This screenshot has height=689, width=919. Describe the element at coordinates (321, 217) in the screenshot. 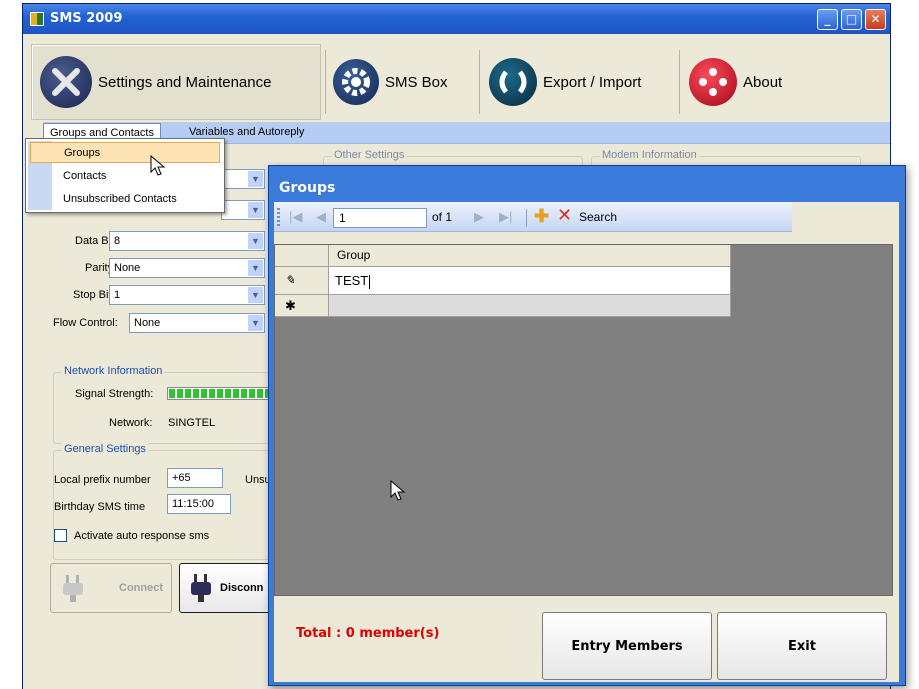

I see `move-previous-icon: ◀` at that location.